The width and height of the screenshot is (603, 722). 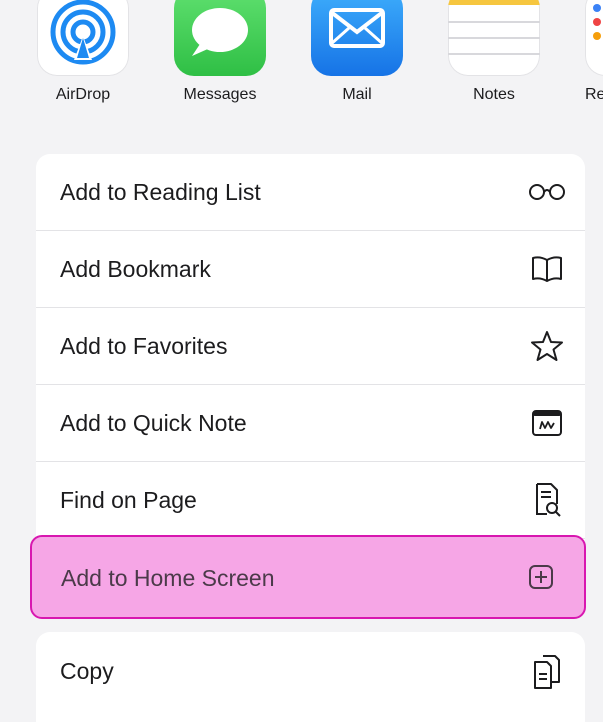 I want to click on action-copy: Copy, so click(x=310, y=677).